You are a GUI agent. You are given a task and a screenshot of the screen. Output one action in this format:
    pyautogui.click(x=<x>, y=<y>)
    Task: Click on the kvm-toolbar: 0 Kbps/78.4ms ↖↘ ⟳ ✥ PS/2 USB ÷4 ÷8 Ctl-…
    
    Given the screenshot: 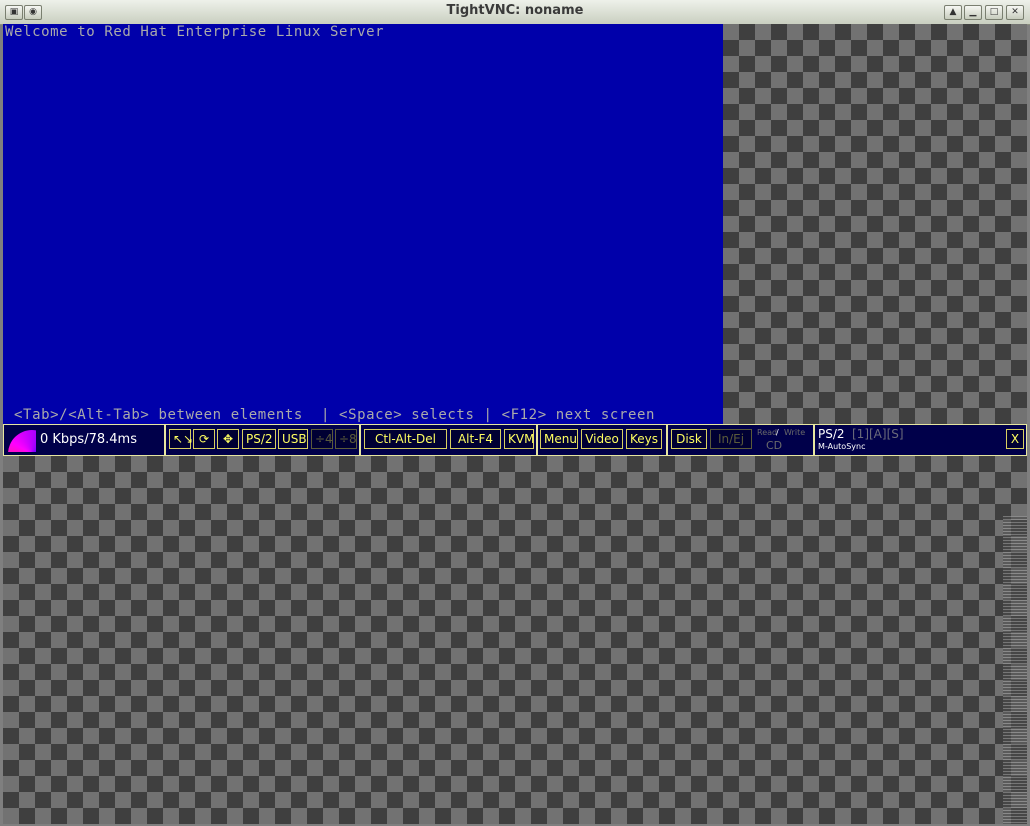 What is the action you would take?
    pyautogui.click(x=515, y=440)
    